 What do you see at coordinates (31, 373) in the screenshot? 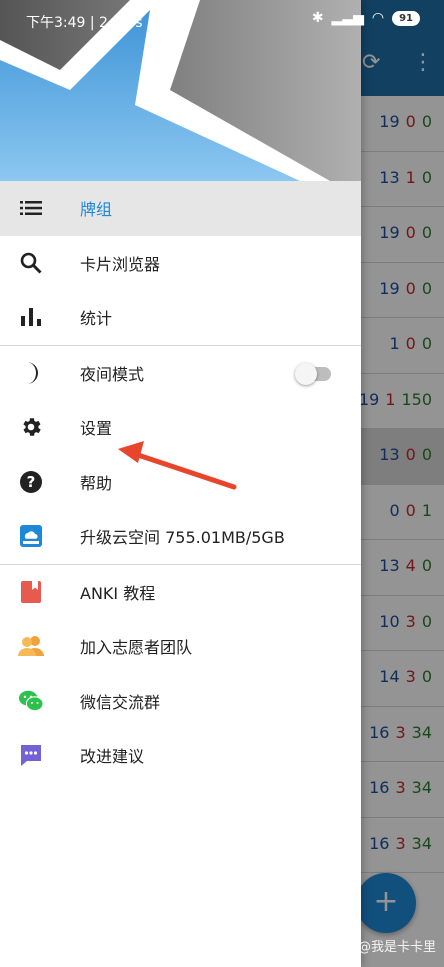
I see `moon-icon` at bounding box center [31, 373].